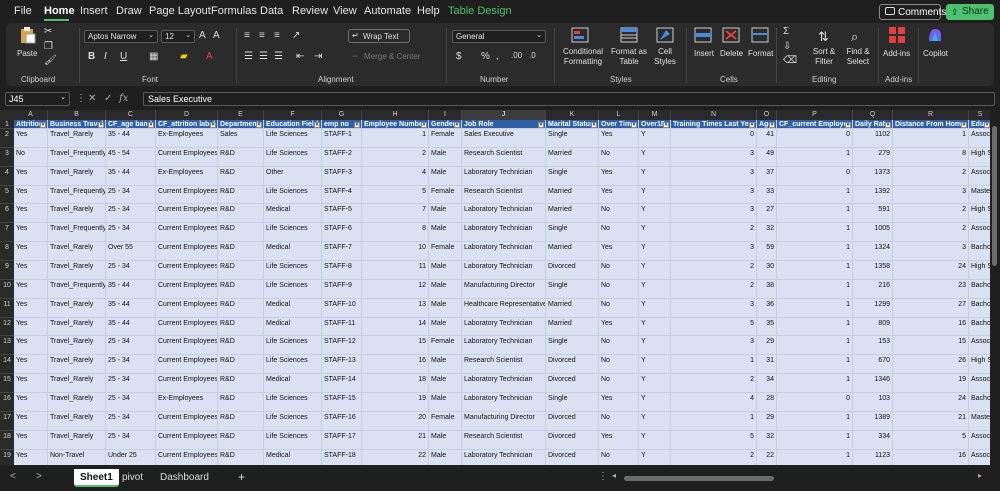 This screenshot has height=491, width=1000. Describe the element at coordinates (767, 421) in the screenshot. I see `table-cell: 29` at that location.